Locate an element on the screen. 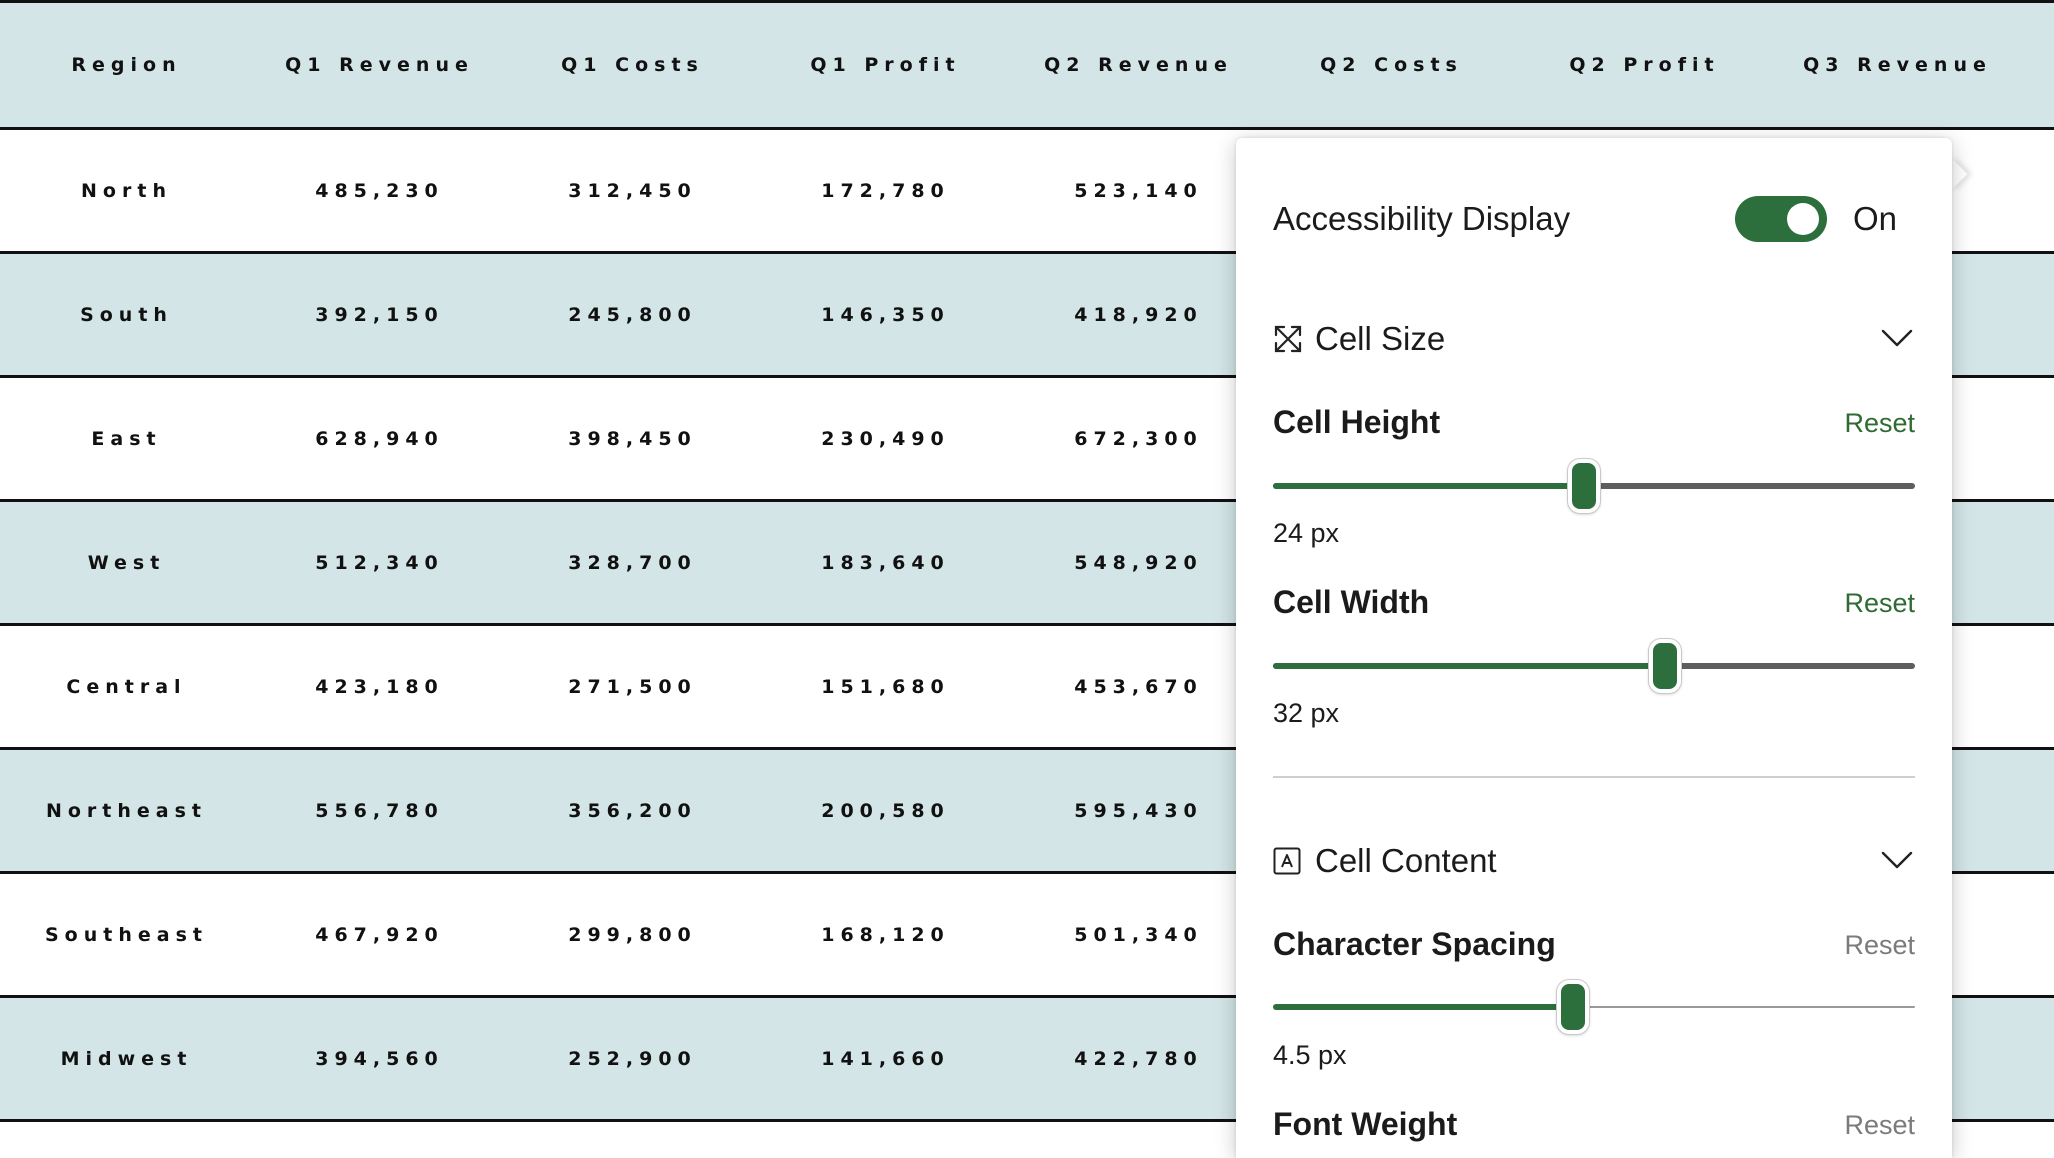 Image resolution: width=2054 pixels, height=1158 pixels. table-cell: 312,450 is located at coordinates (632, 190).